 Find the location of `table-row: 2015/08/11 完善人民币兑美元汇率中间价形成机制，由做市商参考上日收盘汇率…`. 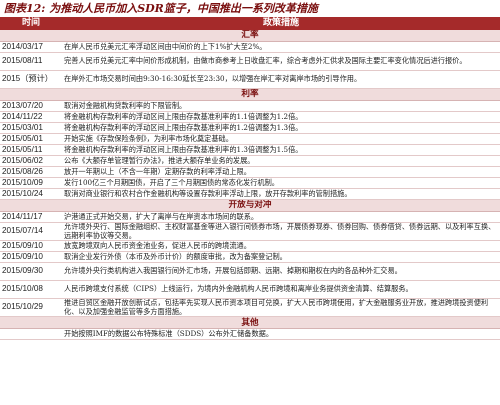

table-row: 2015/08/11 完善人民币兑美元汇率中间价形成机制，由做市商参考上日收盘汇率… is located at coordinates (250, 61).